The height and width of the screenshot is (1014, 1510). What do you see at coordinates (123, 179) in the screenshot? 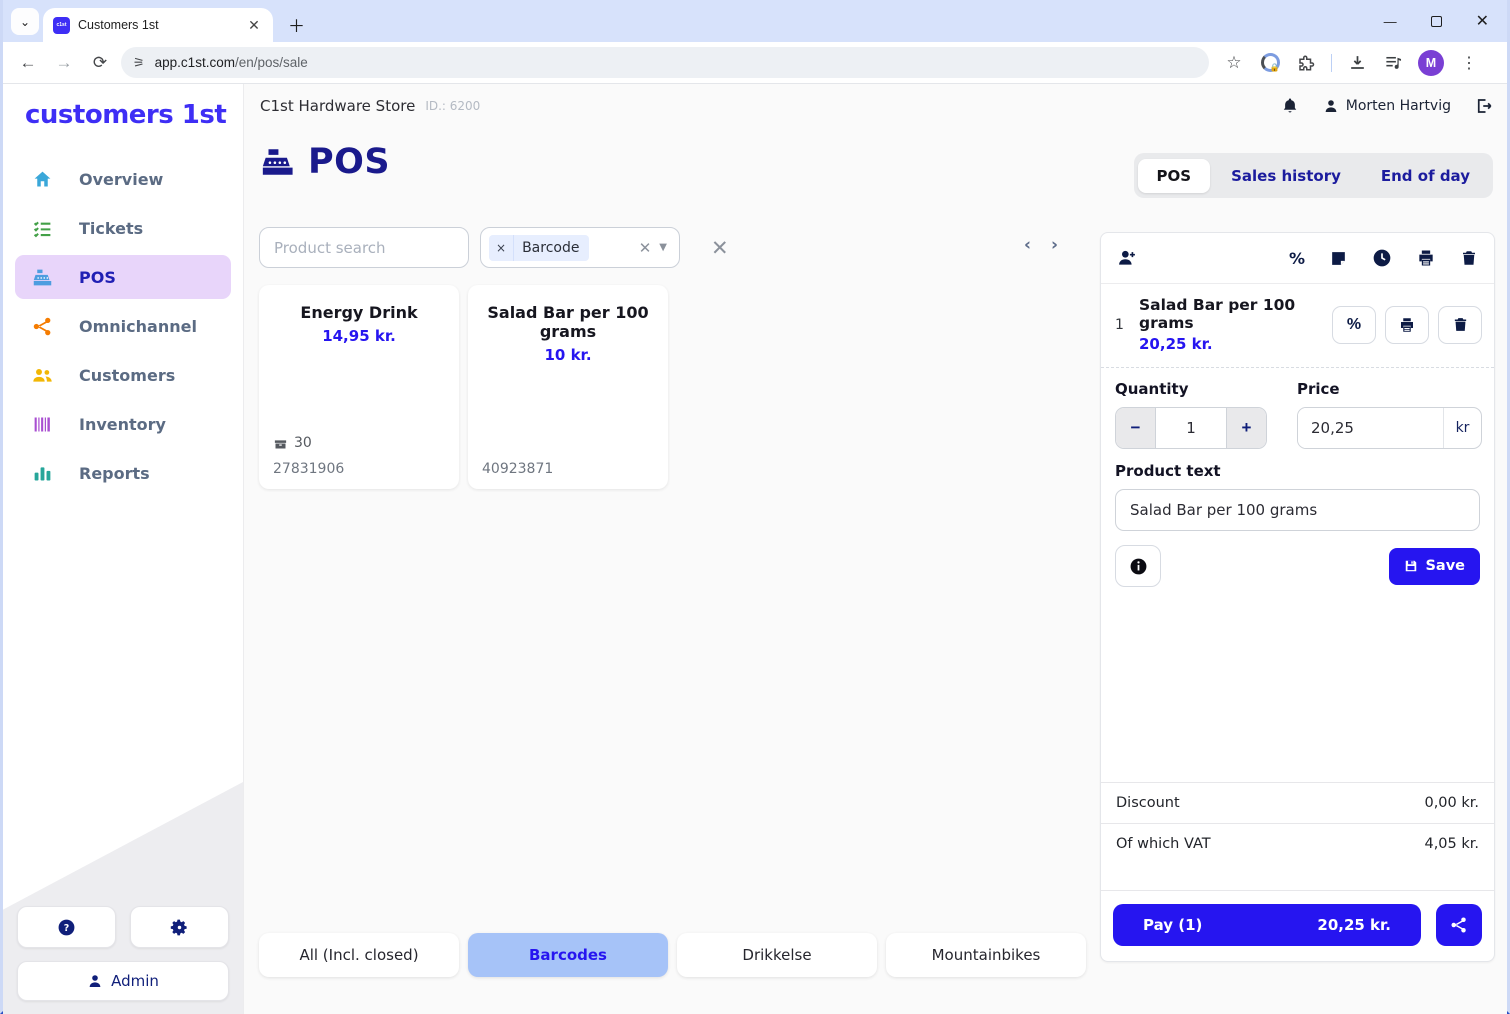
I see `sidebar-item-overview: Overview` at bounding box center [123, 179].